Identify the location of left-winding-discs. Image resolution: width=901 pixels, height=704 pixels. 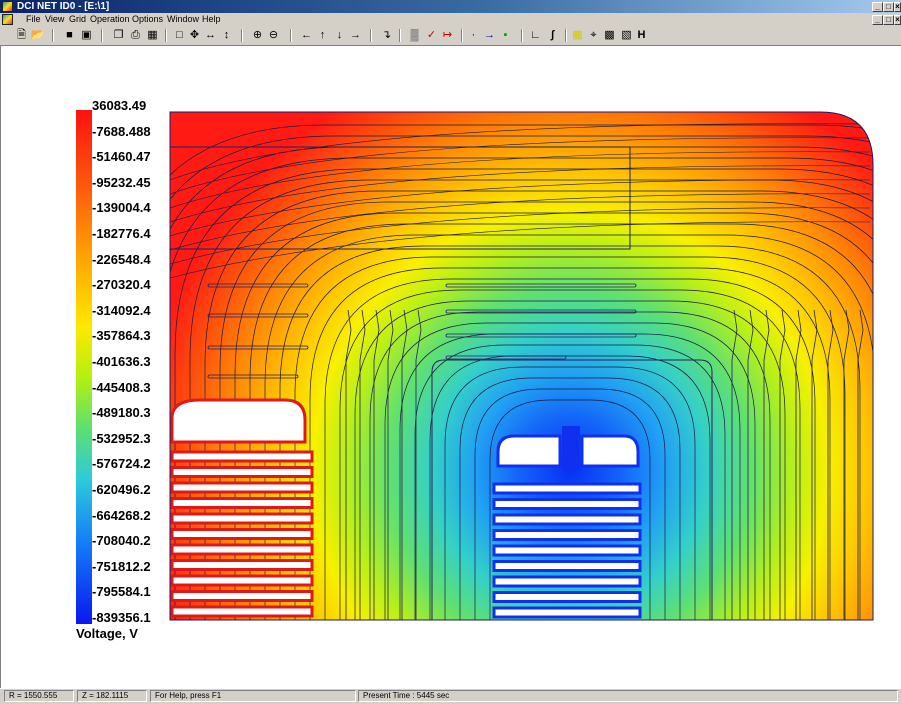
(242, 534).